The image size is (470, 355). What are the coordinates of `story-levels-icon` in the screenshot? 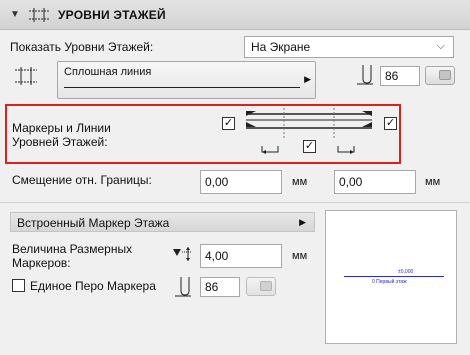 It's located at (39, 15).